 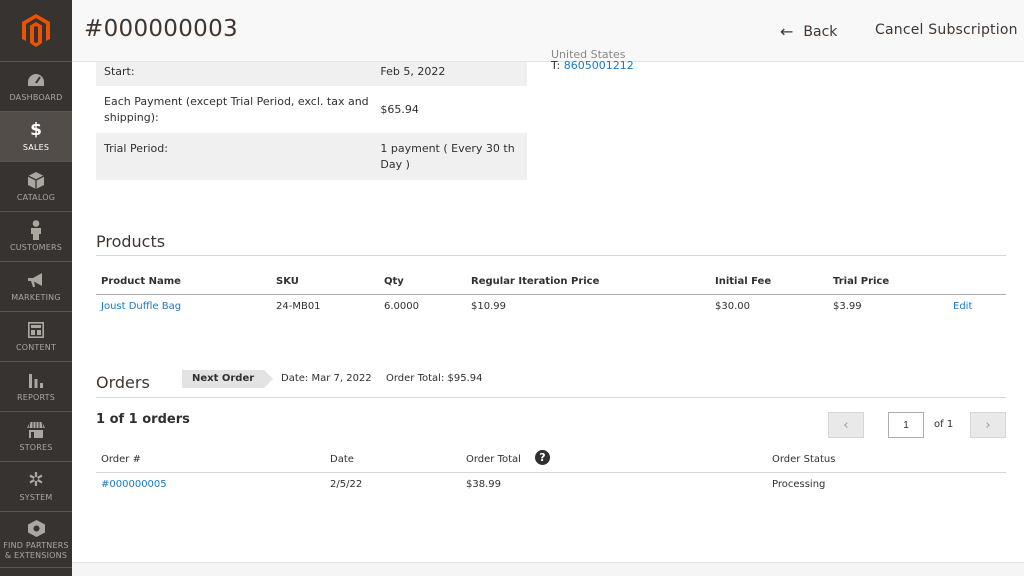 What do you see at coordinates (36, 480) in the screenshot?
I see `gear-icon: ✲` at bounding box center [36, 480].